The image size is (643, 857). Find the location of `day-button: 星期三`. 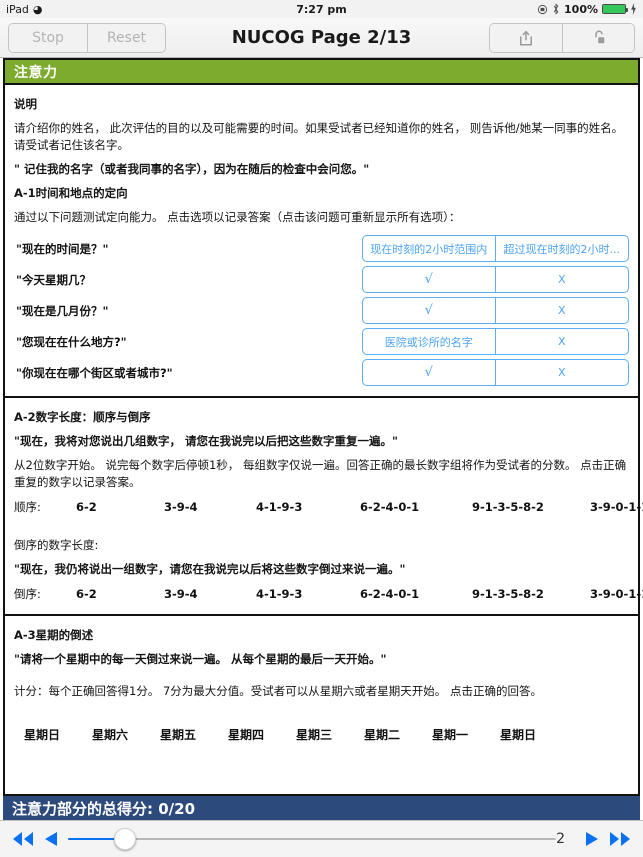

day-button: 星期三 is located at coordinates (330, 734).